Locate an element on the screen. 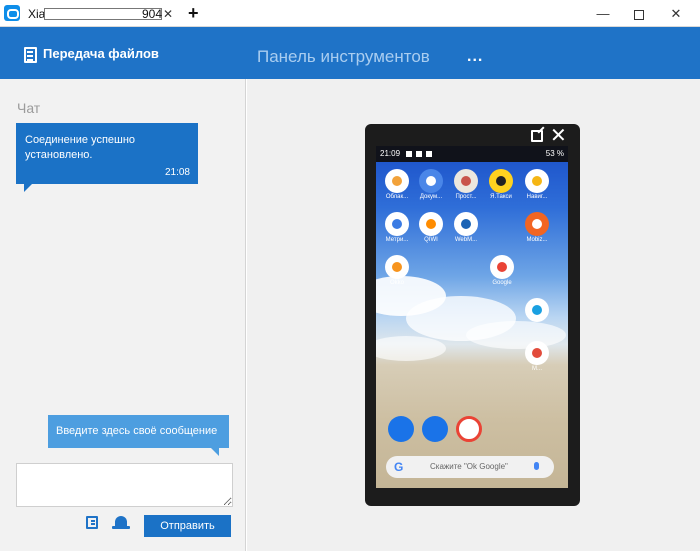 This screenshot has height=551, width=700. phone-icon is located at coordinates (401, 429).